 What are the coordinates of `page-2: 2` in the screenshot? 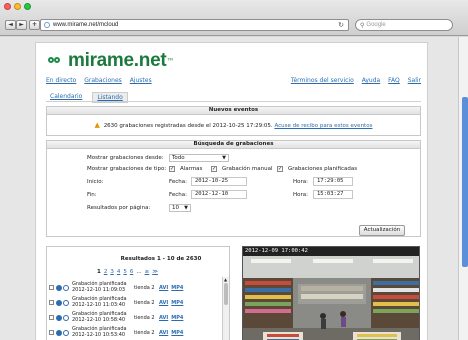 It's located at (106, 272).